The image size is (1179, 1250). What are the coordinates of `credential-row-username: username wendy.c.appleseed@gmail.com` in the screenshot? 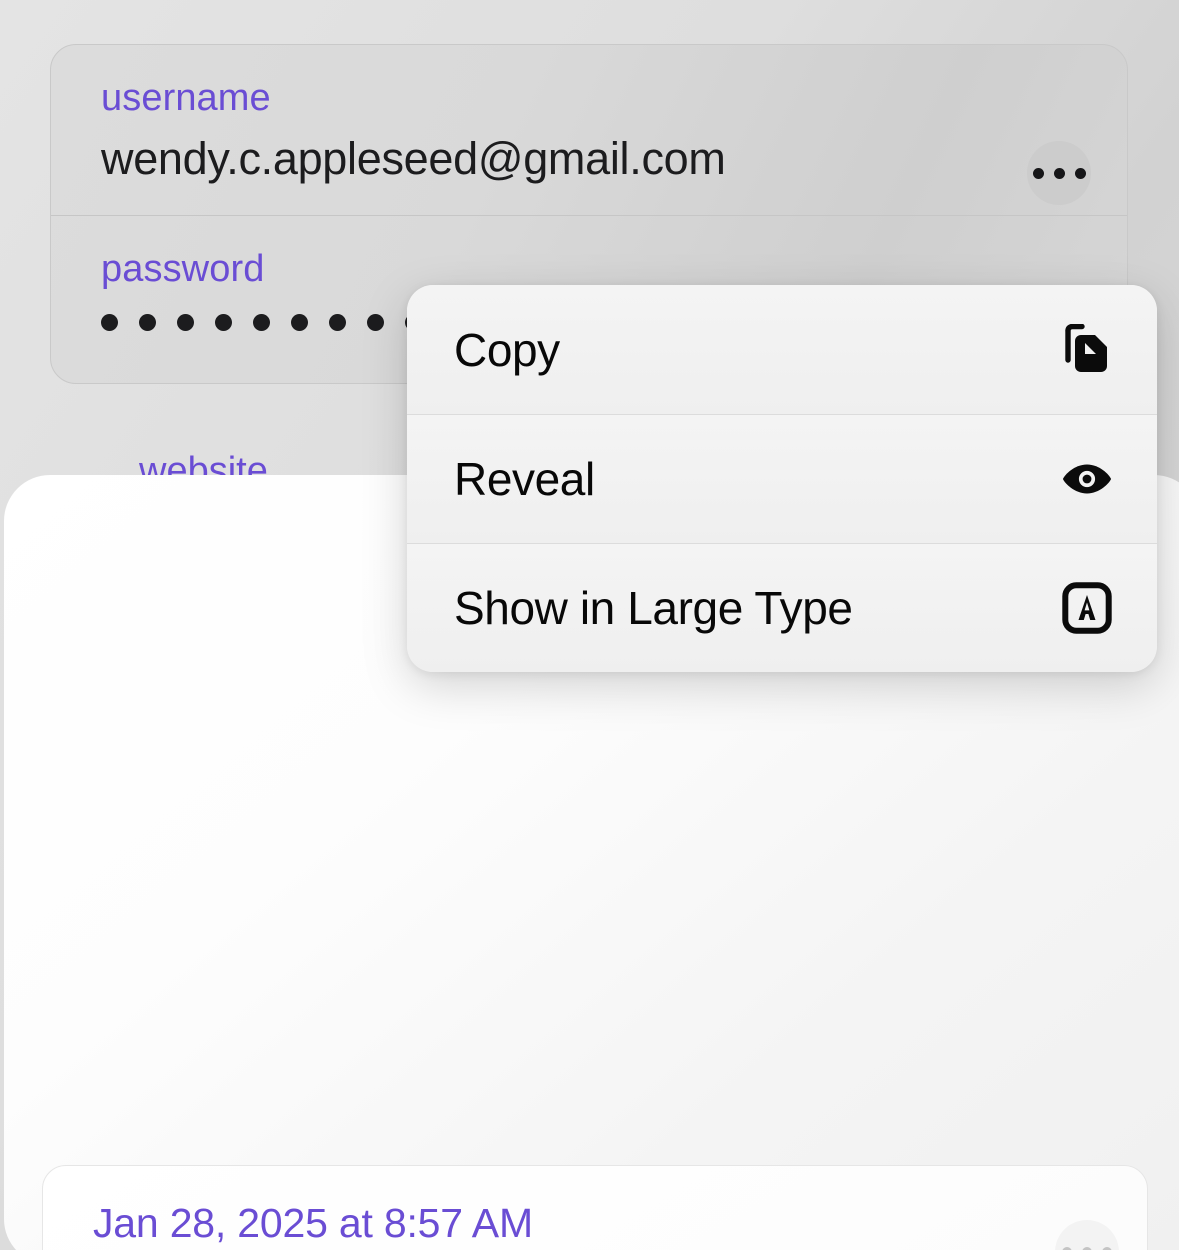 It's located at (589, 130).